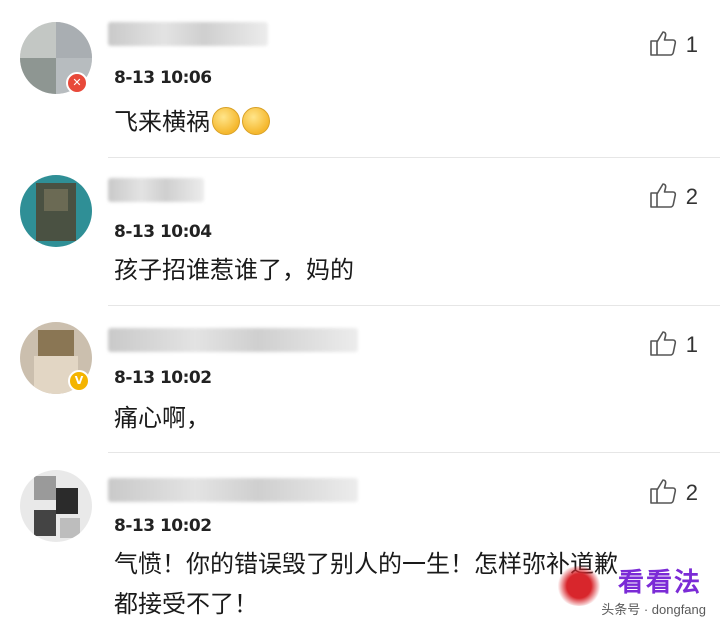 The width and height of the screenshot is (720, 630). I want to click on watermark-splash, so click(579, 586).